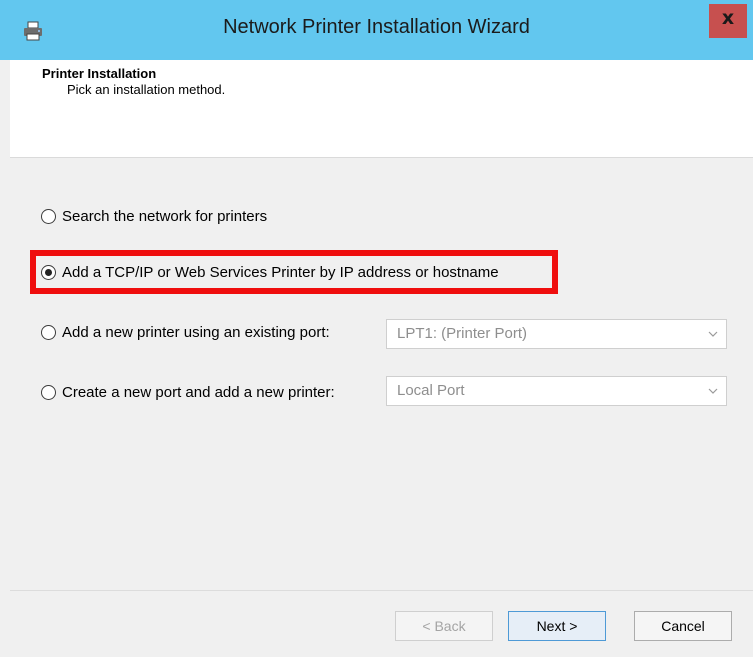 The width and height of the screenshot is (753, 657). Describe the element at coordinates (376, 27) in the screenshot. I see `window-title: Network Printer Installation Wizard` at that location.